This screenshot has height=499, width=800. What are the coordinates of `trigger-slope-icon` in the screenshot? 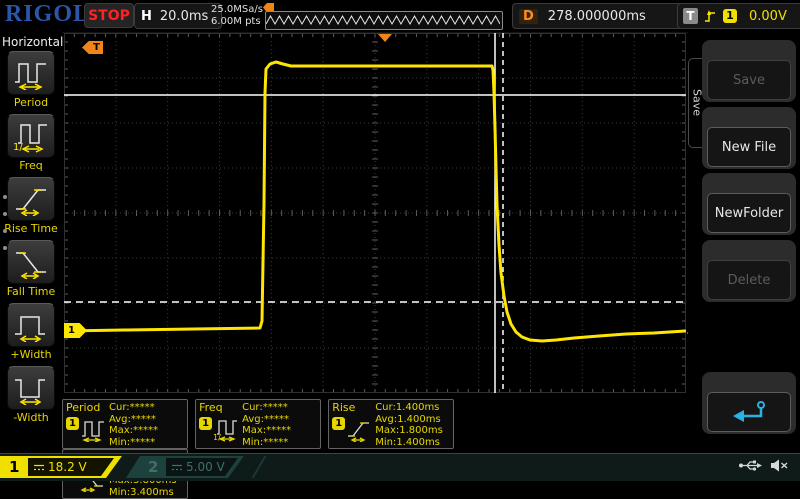 It's located at (710, 16).